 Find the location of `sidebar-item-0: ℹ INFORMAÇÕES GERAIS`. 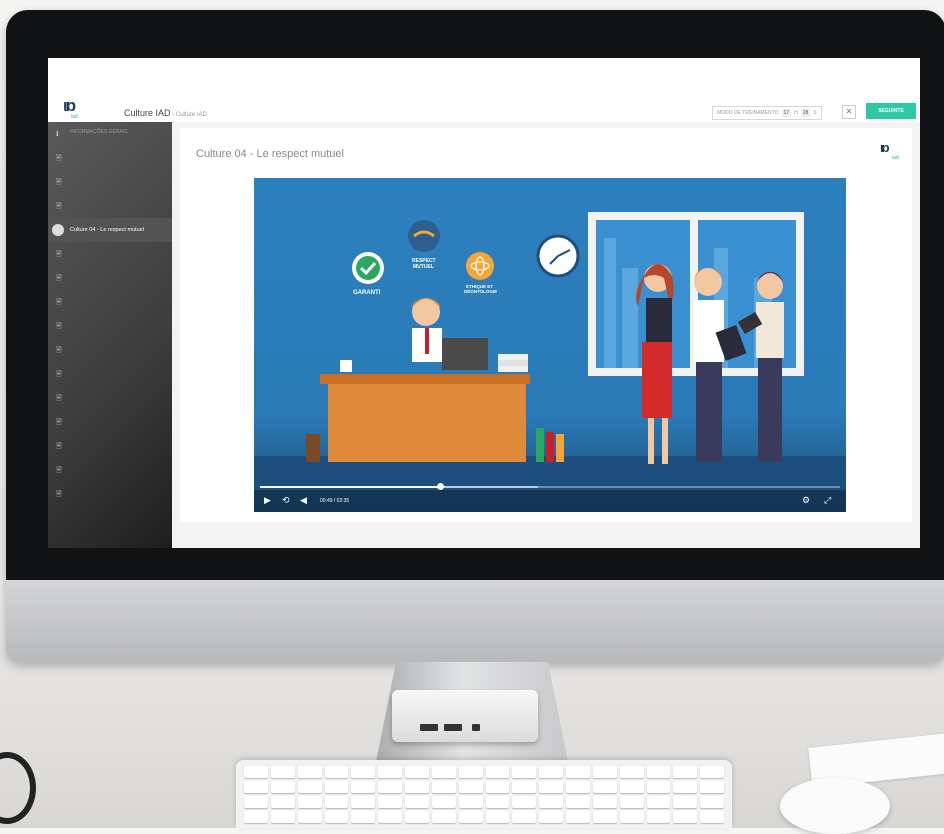

sidebar-item-0: ℹ INFORMAÇÕES GERAIS is located at coordinates (110, 134).